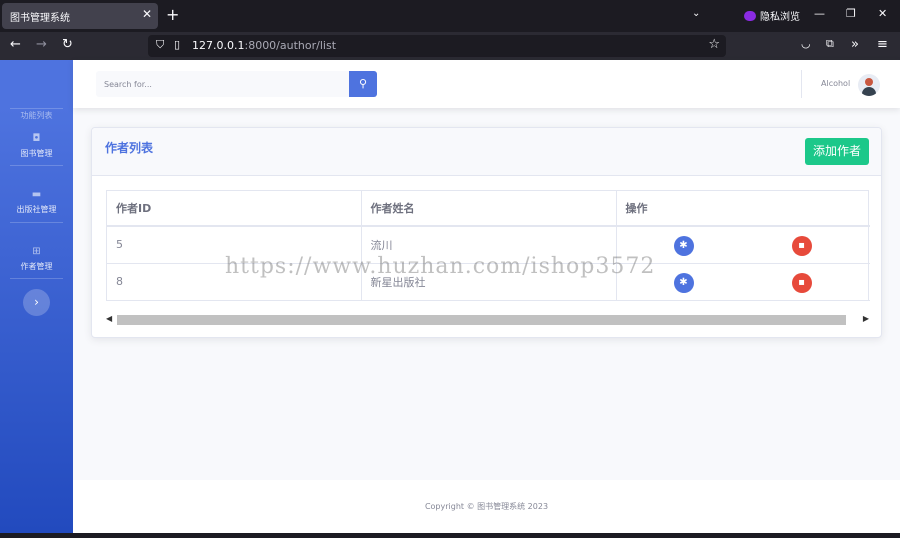 The height and width of the screenshot is (538, 900). What do you see at coordinates (882, 13) in the screenshot?
I see `close-window-button: ✕` at bounding box center [882, 13].